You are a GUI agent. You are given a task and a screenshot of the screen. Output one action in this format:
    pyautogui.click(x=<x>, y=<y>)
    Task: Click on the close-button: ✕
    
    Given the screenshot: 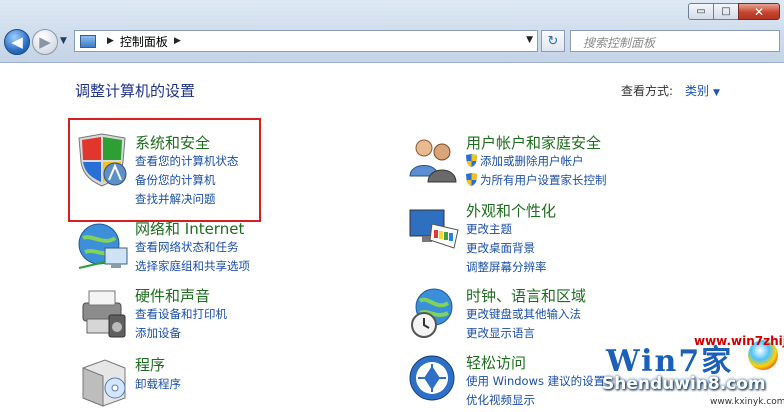 What is the action you would take?
    pyautogui.click(x=759, y=11)
    